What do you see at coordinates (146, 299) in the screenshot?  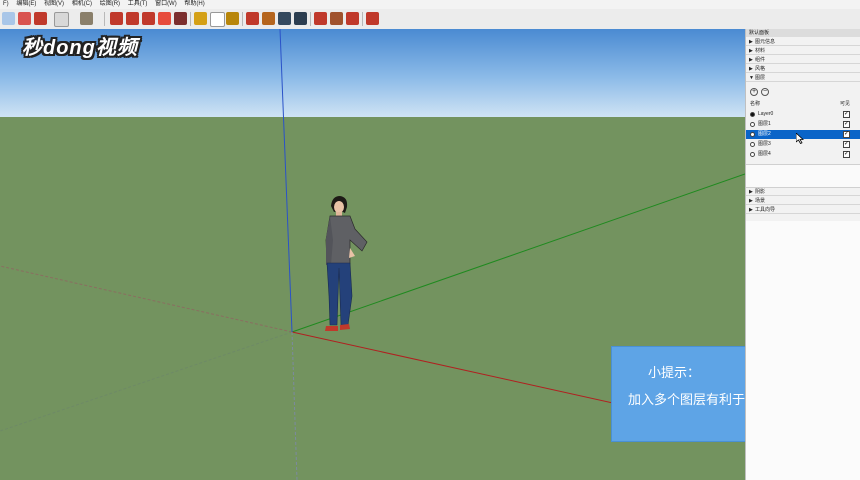 I see `red-axis-negative` at bounding box center [146, 299].